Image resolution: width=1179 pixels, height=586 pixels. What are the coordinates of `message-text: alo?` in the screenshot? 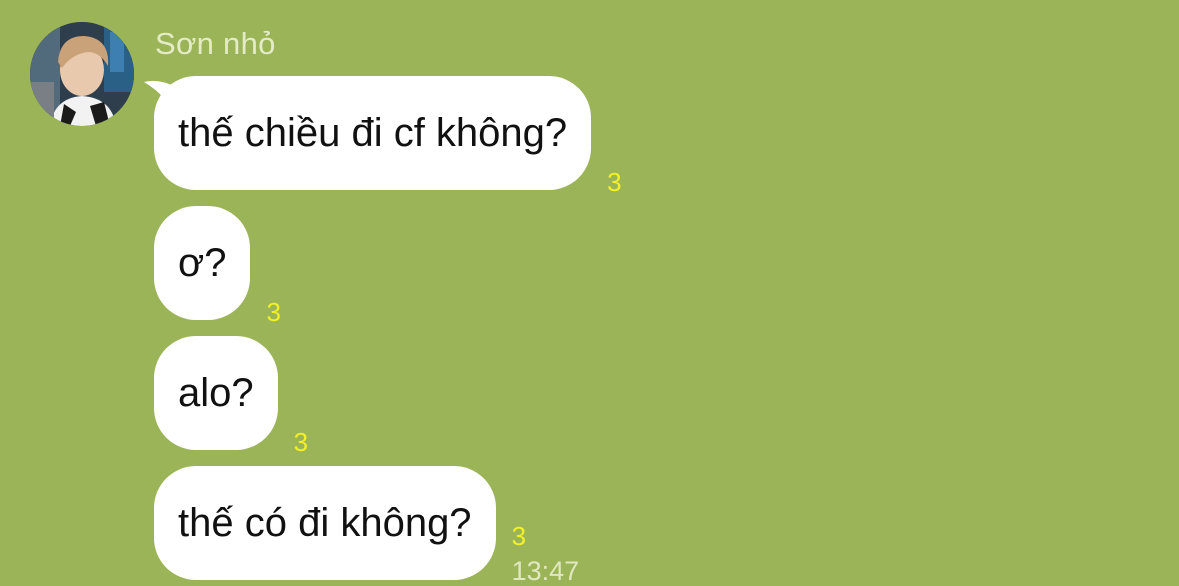 It's located at (216, 392).